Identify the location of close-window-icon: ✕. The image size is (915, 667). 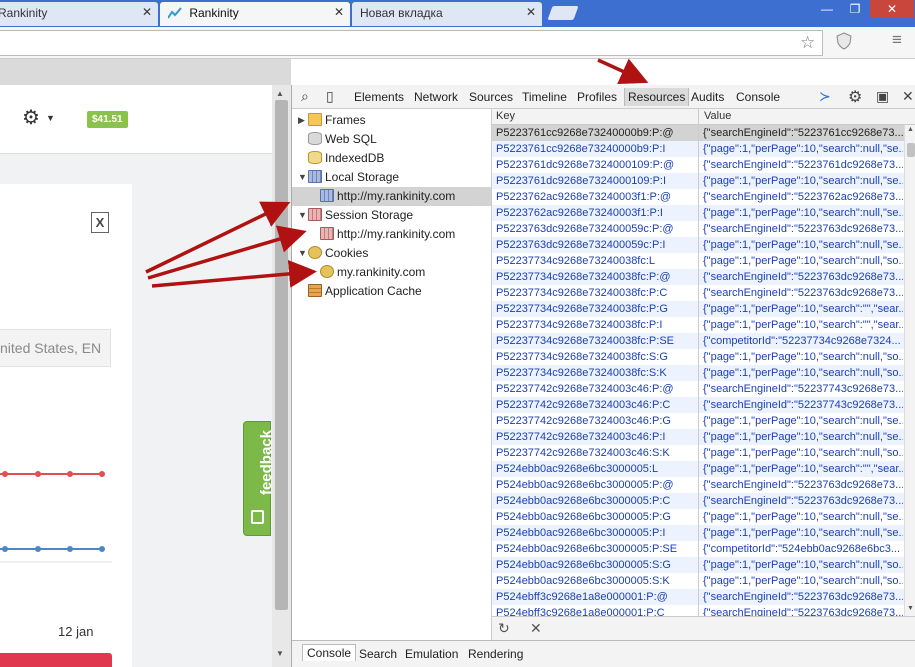
(892, 9).